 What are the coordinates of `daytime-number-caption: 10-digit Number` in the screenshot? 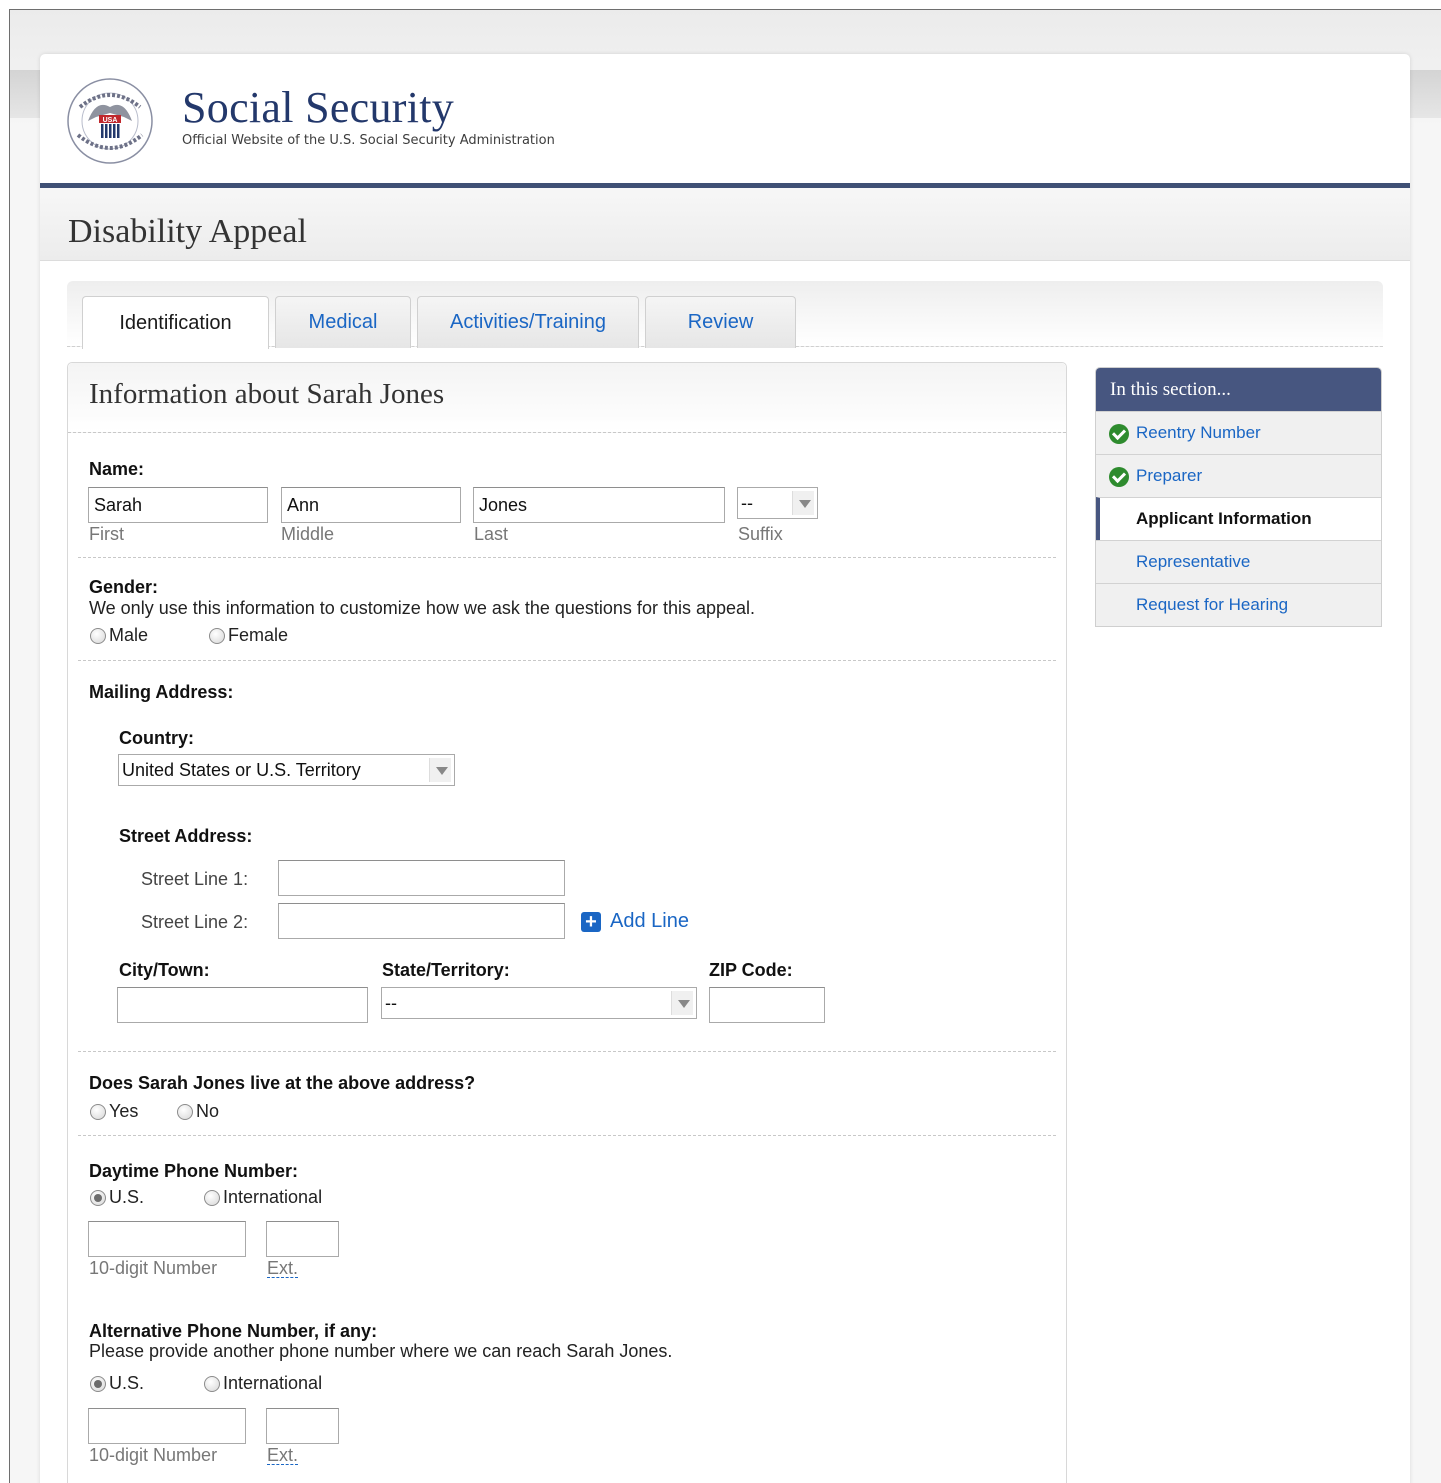 It's located at (153, 1268).